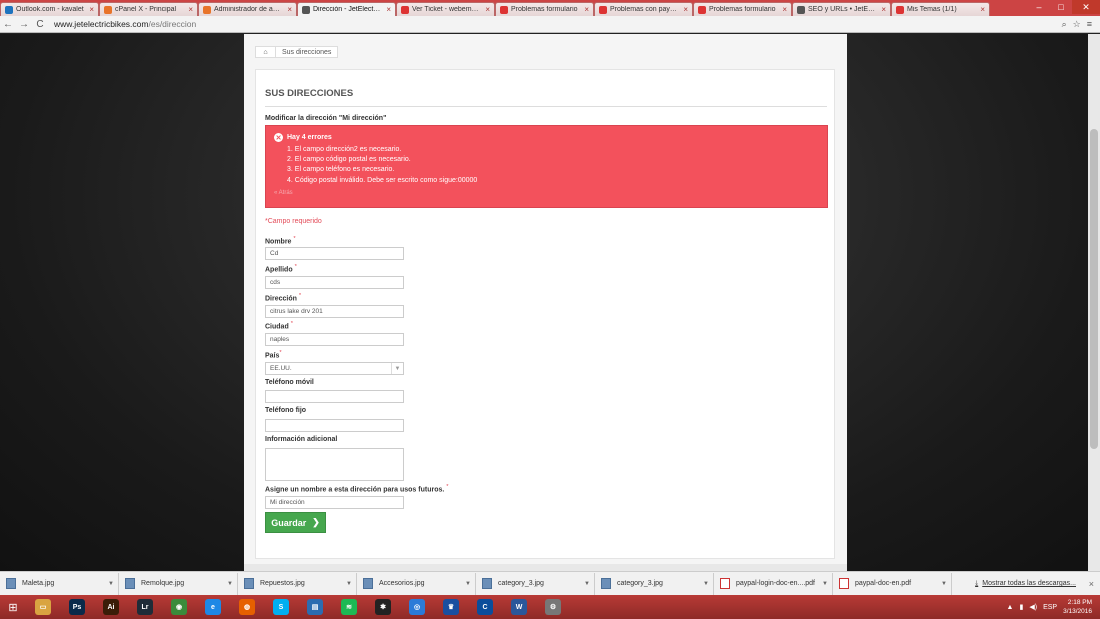 The width and height of the screenshot is (1100, 619). I want to click on clock: 2:18 PM 3/13/2016, so click(1077, 607).